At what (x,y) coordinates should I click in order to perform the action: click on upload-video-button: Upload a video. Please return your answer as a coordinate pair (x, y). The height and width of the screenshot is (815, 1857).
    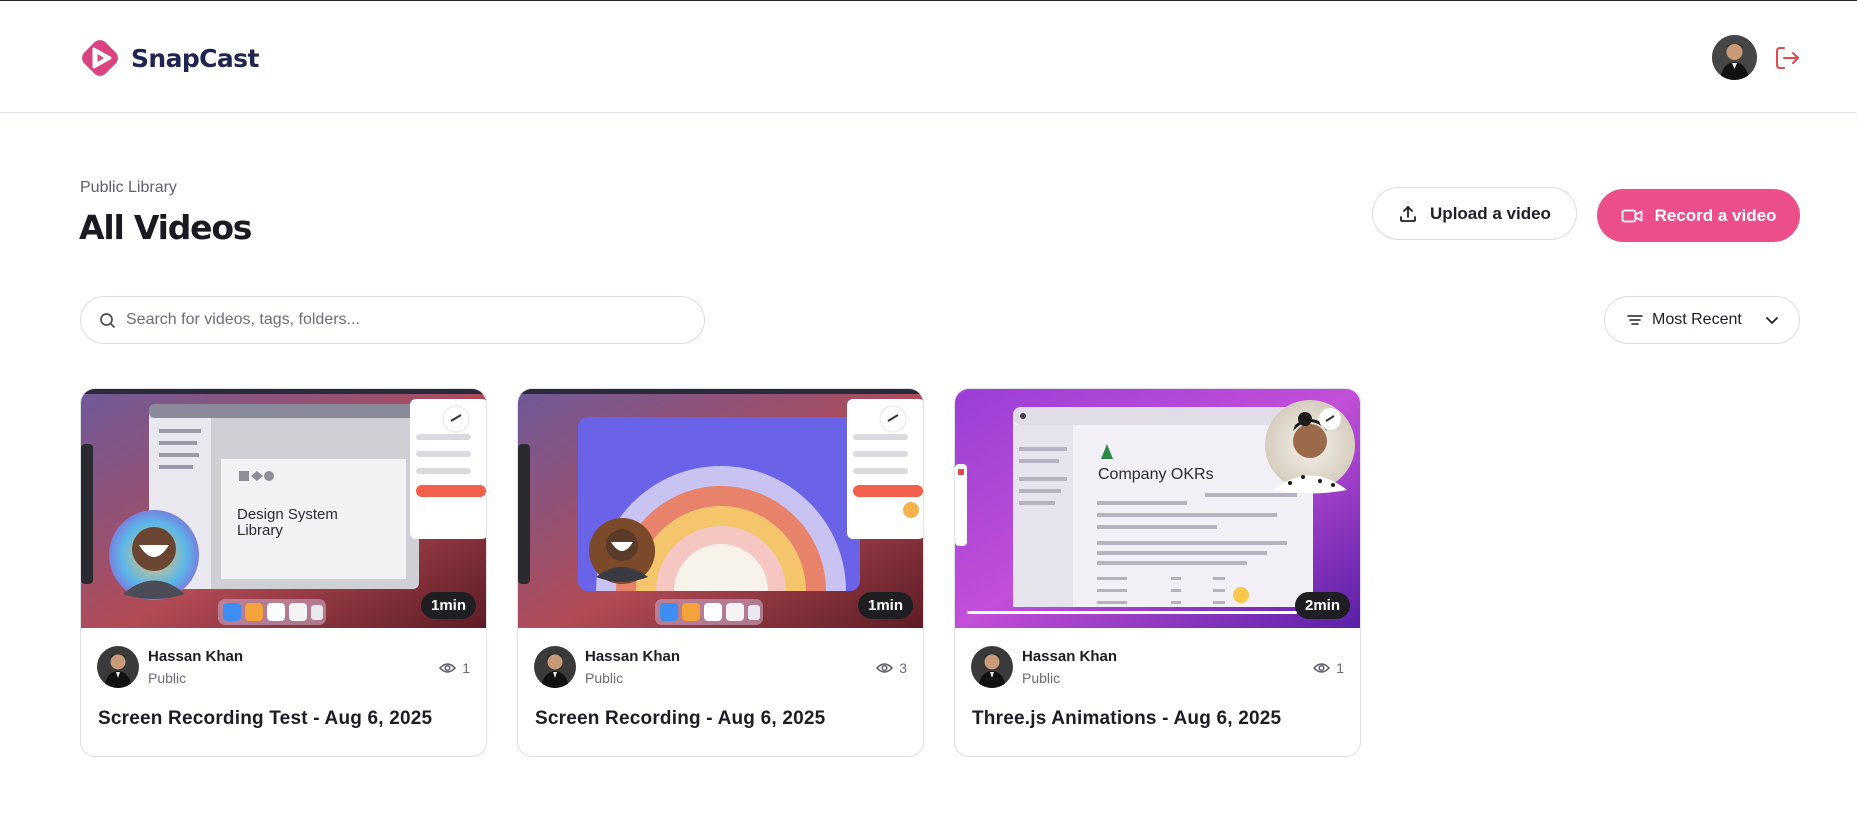
    Looking at the image, I should click on (1474, 213).